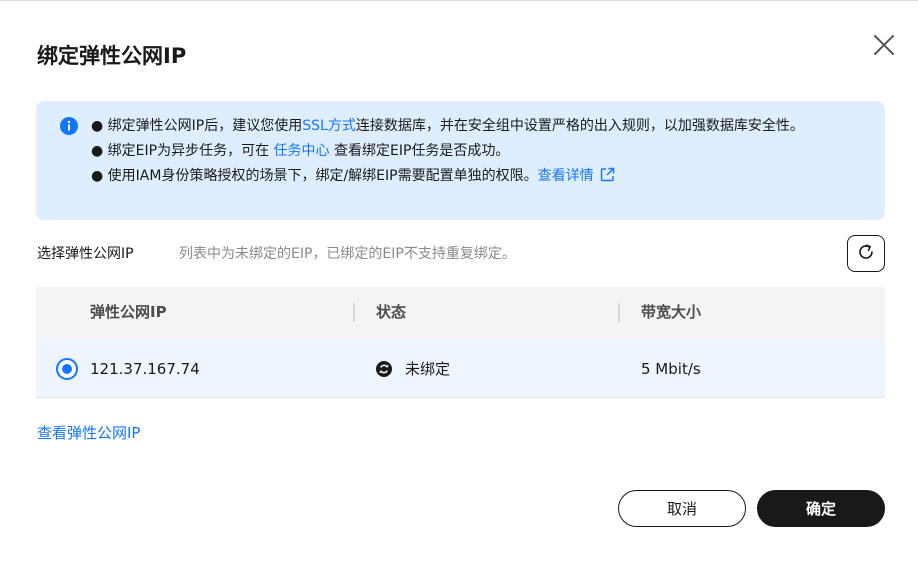 This screenshot has height=561, width=918. Describe the element at coordinates (565, 176) in the screenshot. I see `view-details-label: 查看详情` at that location.